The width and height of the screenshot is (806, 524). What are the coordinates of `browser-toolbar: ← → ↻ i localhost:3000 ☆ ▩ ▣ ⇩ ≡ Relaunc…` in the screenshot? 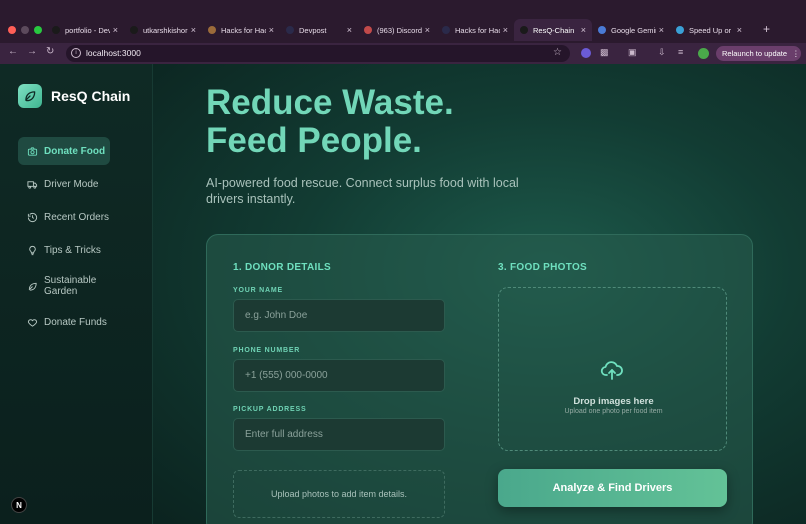 It's located at (403, 53).